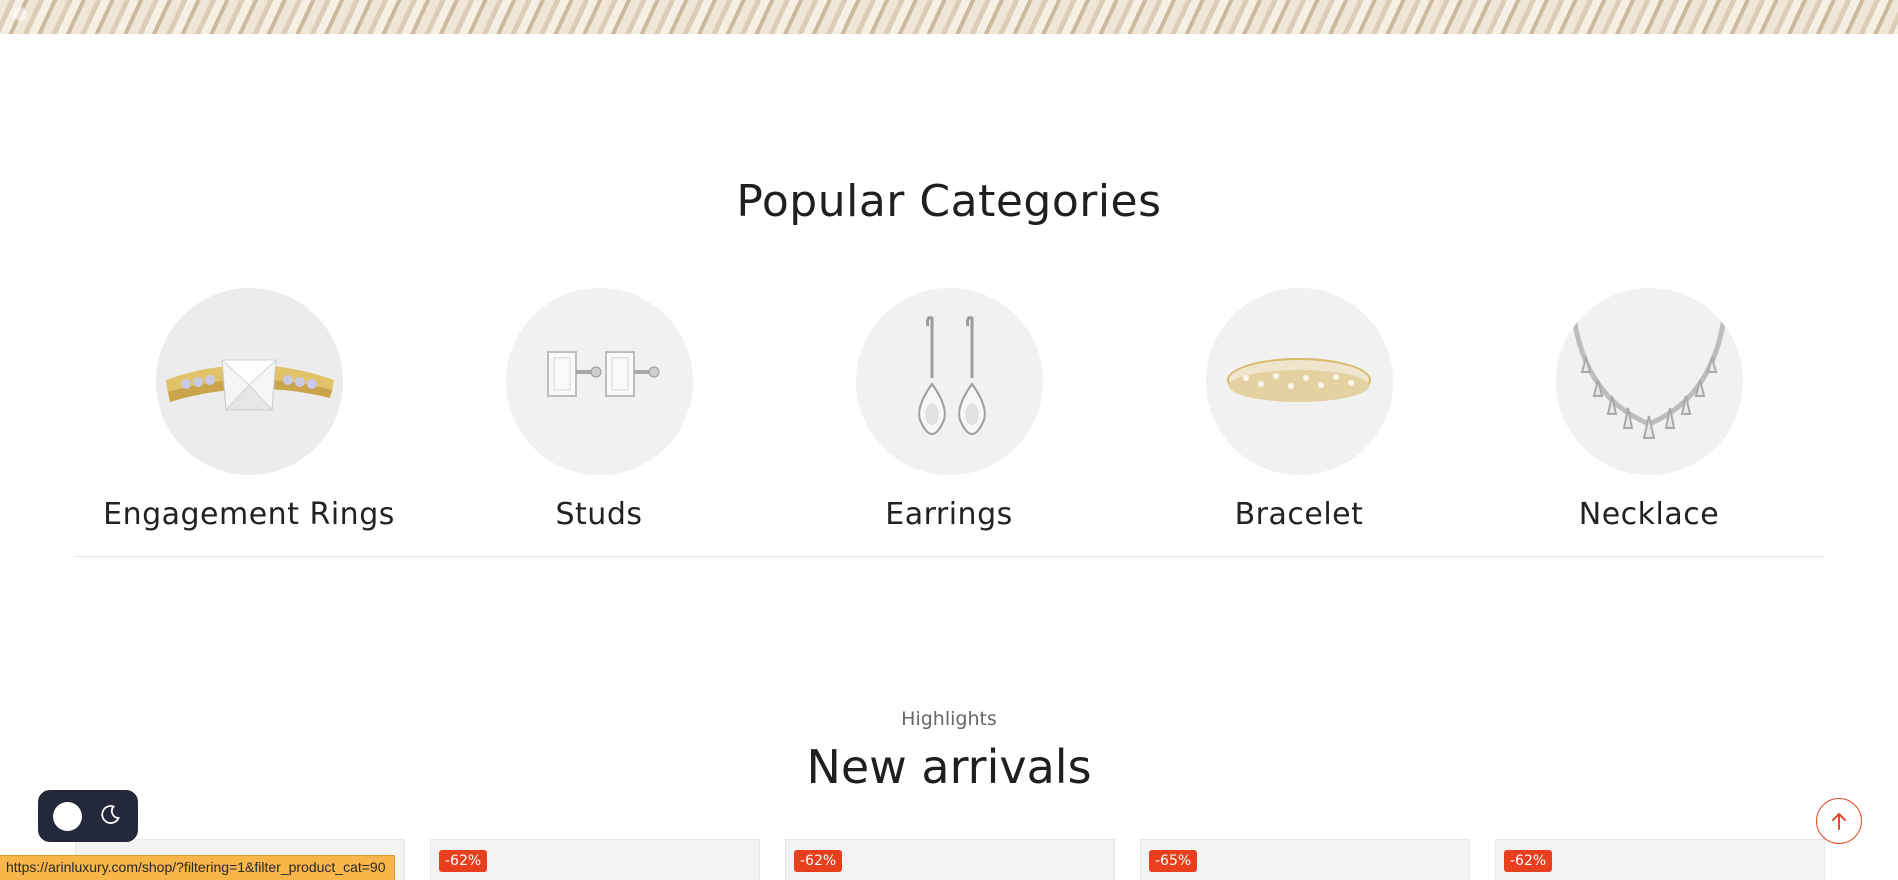 The width and height of the screenshot is (1898, 880). Describe the element at coordinates (949, 201) in the screenshot. I see `popular-categories-title: Popular Categories` at that location.